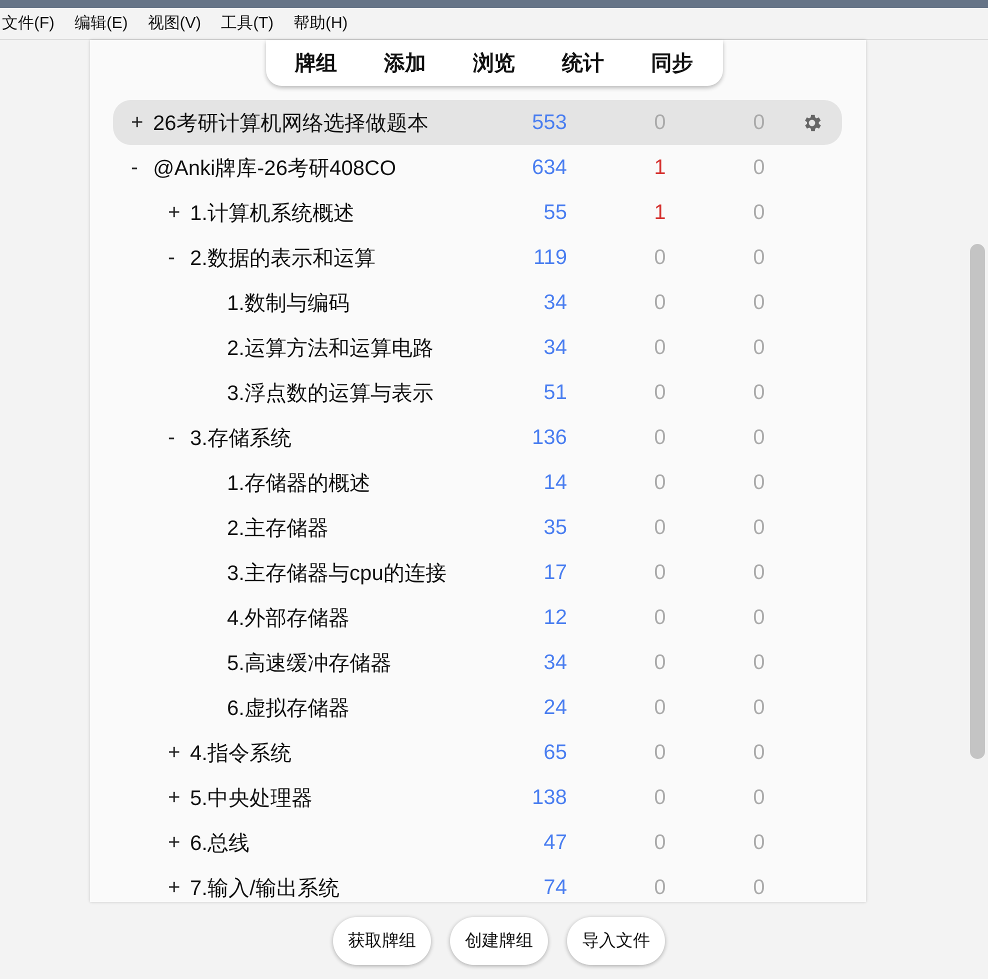 This screenshot has height=979, width=988. I want to click on menu-item: 视图(V), so click(180, 23).